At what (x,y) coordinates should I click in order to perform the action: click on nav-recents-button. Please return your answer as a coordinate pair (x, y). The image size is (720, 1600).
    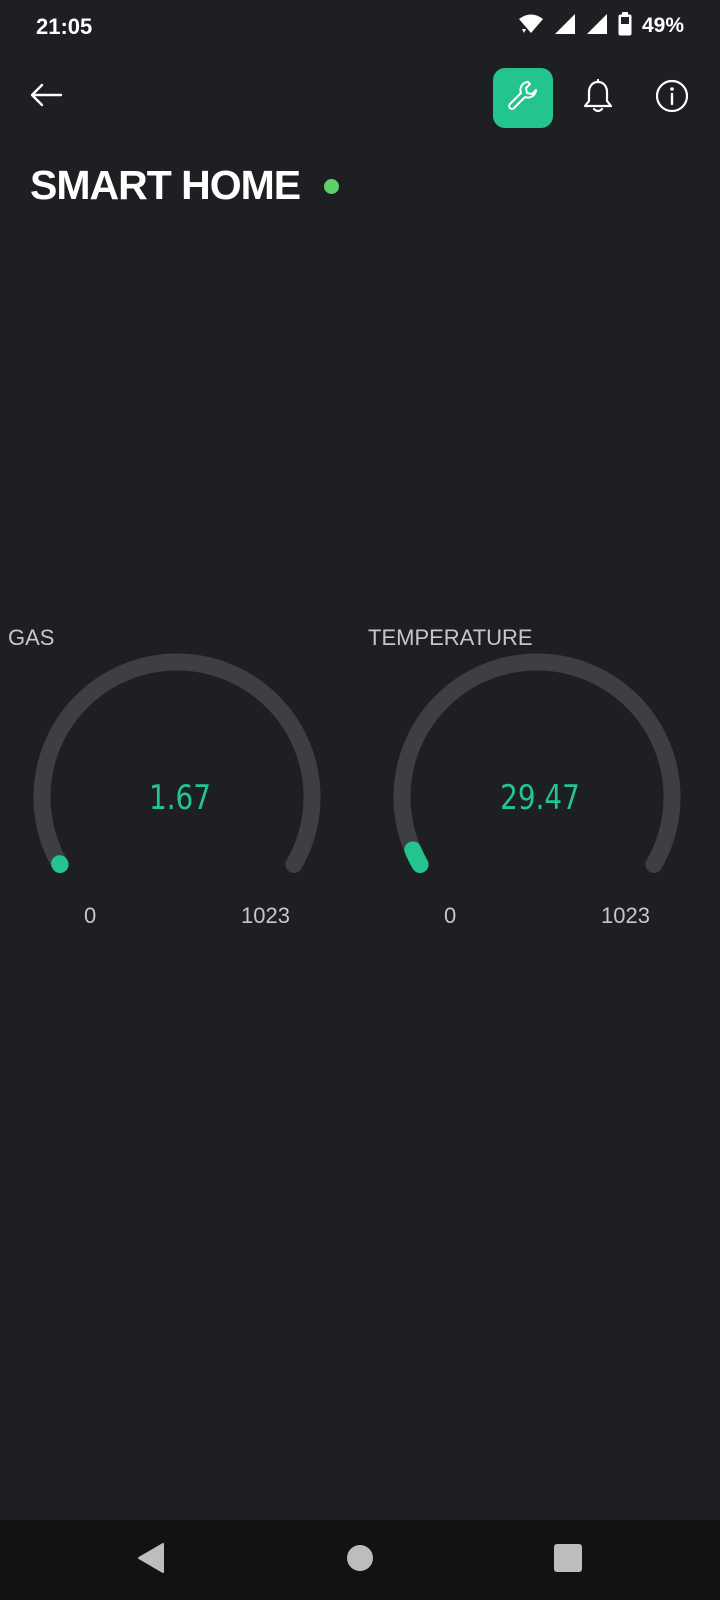
    Looking at the image, I should click on (568, 1560).